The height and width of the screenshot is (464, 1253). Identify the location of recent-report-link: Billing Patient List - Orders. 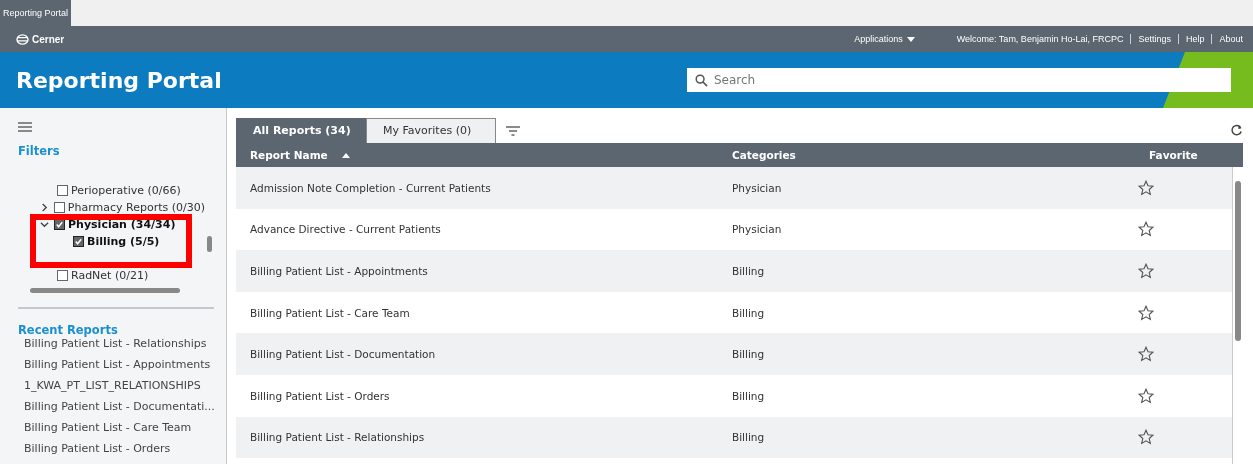
(116, 452).